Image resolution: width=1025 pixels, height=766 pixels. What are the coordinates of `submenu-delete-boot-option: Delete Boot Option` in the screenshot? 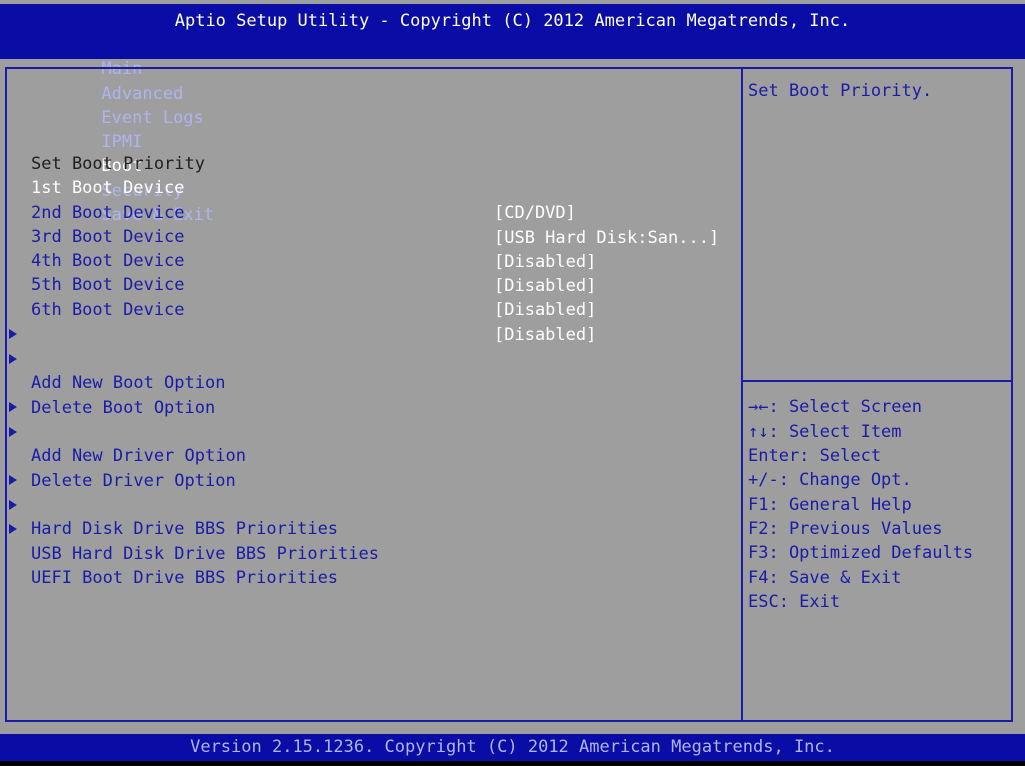 It's located at (107, 382).